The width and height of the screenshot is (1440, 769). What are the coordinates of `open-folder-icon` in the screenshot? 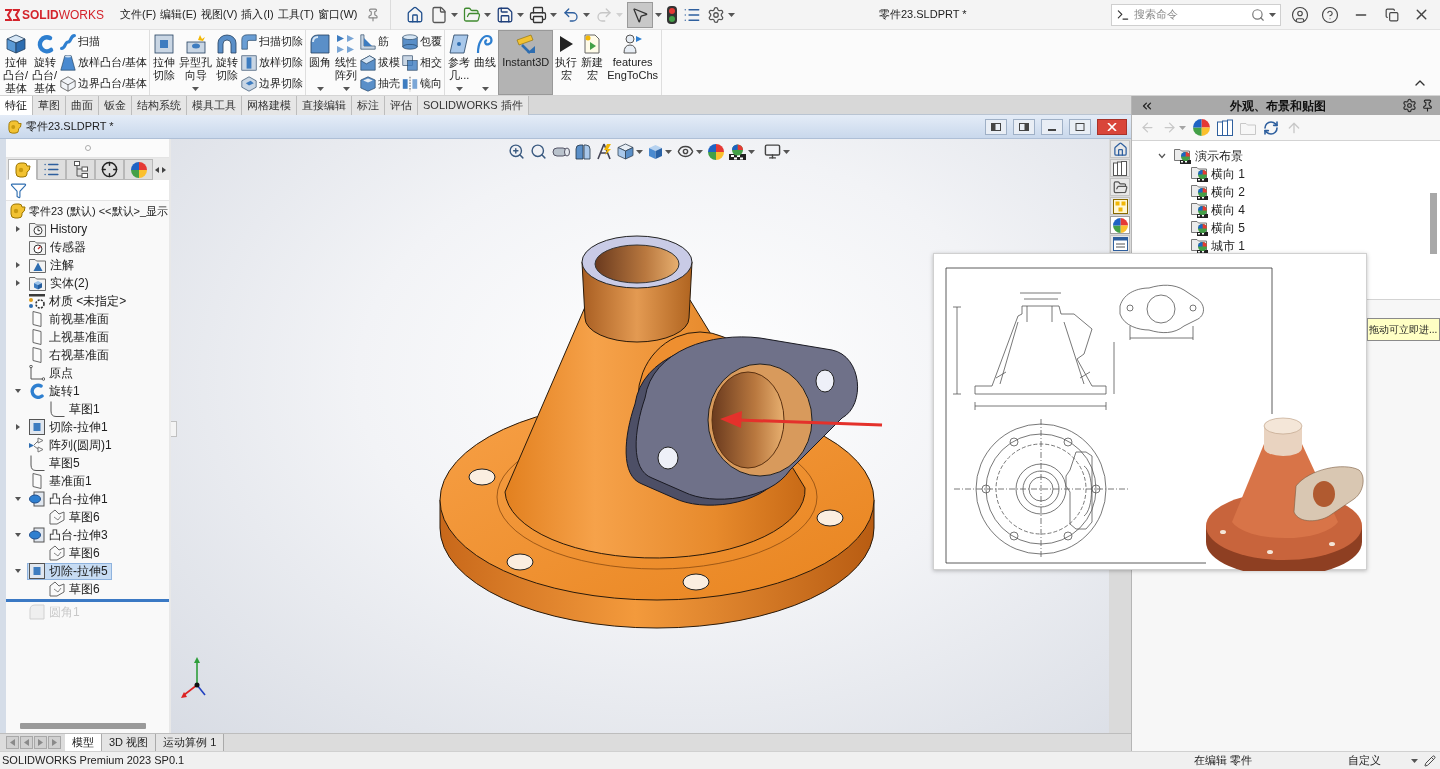 It's located at (471, 14).